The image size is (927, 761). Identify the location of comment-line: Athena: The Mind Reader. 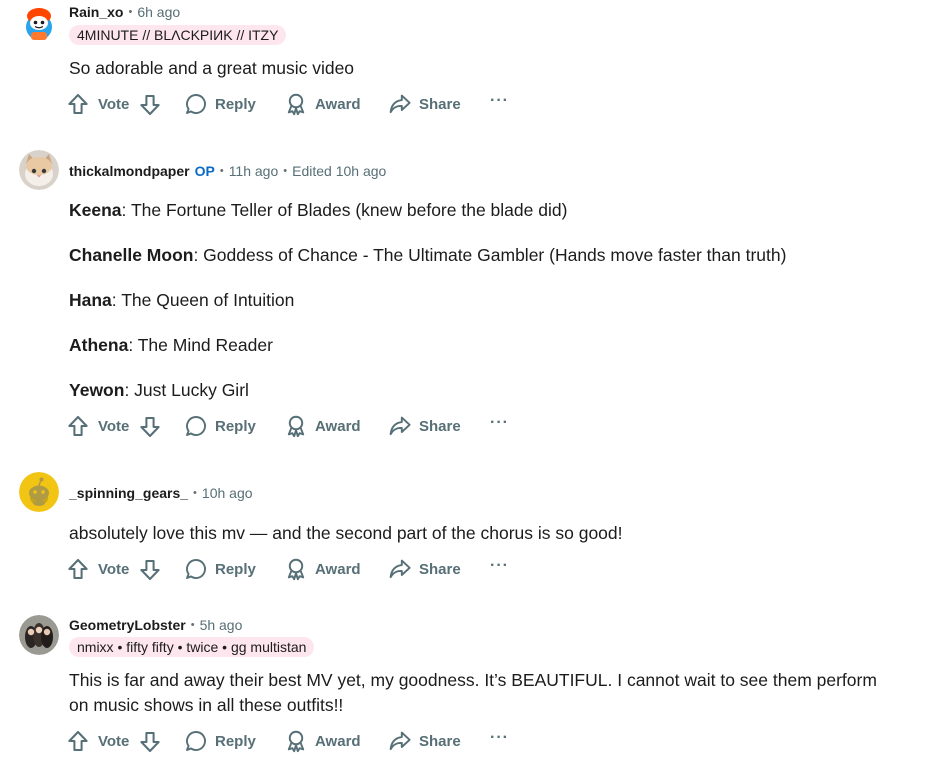
(171, 345).